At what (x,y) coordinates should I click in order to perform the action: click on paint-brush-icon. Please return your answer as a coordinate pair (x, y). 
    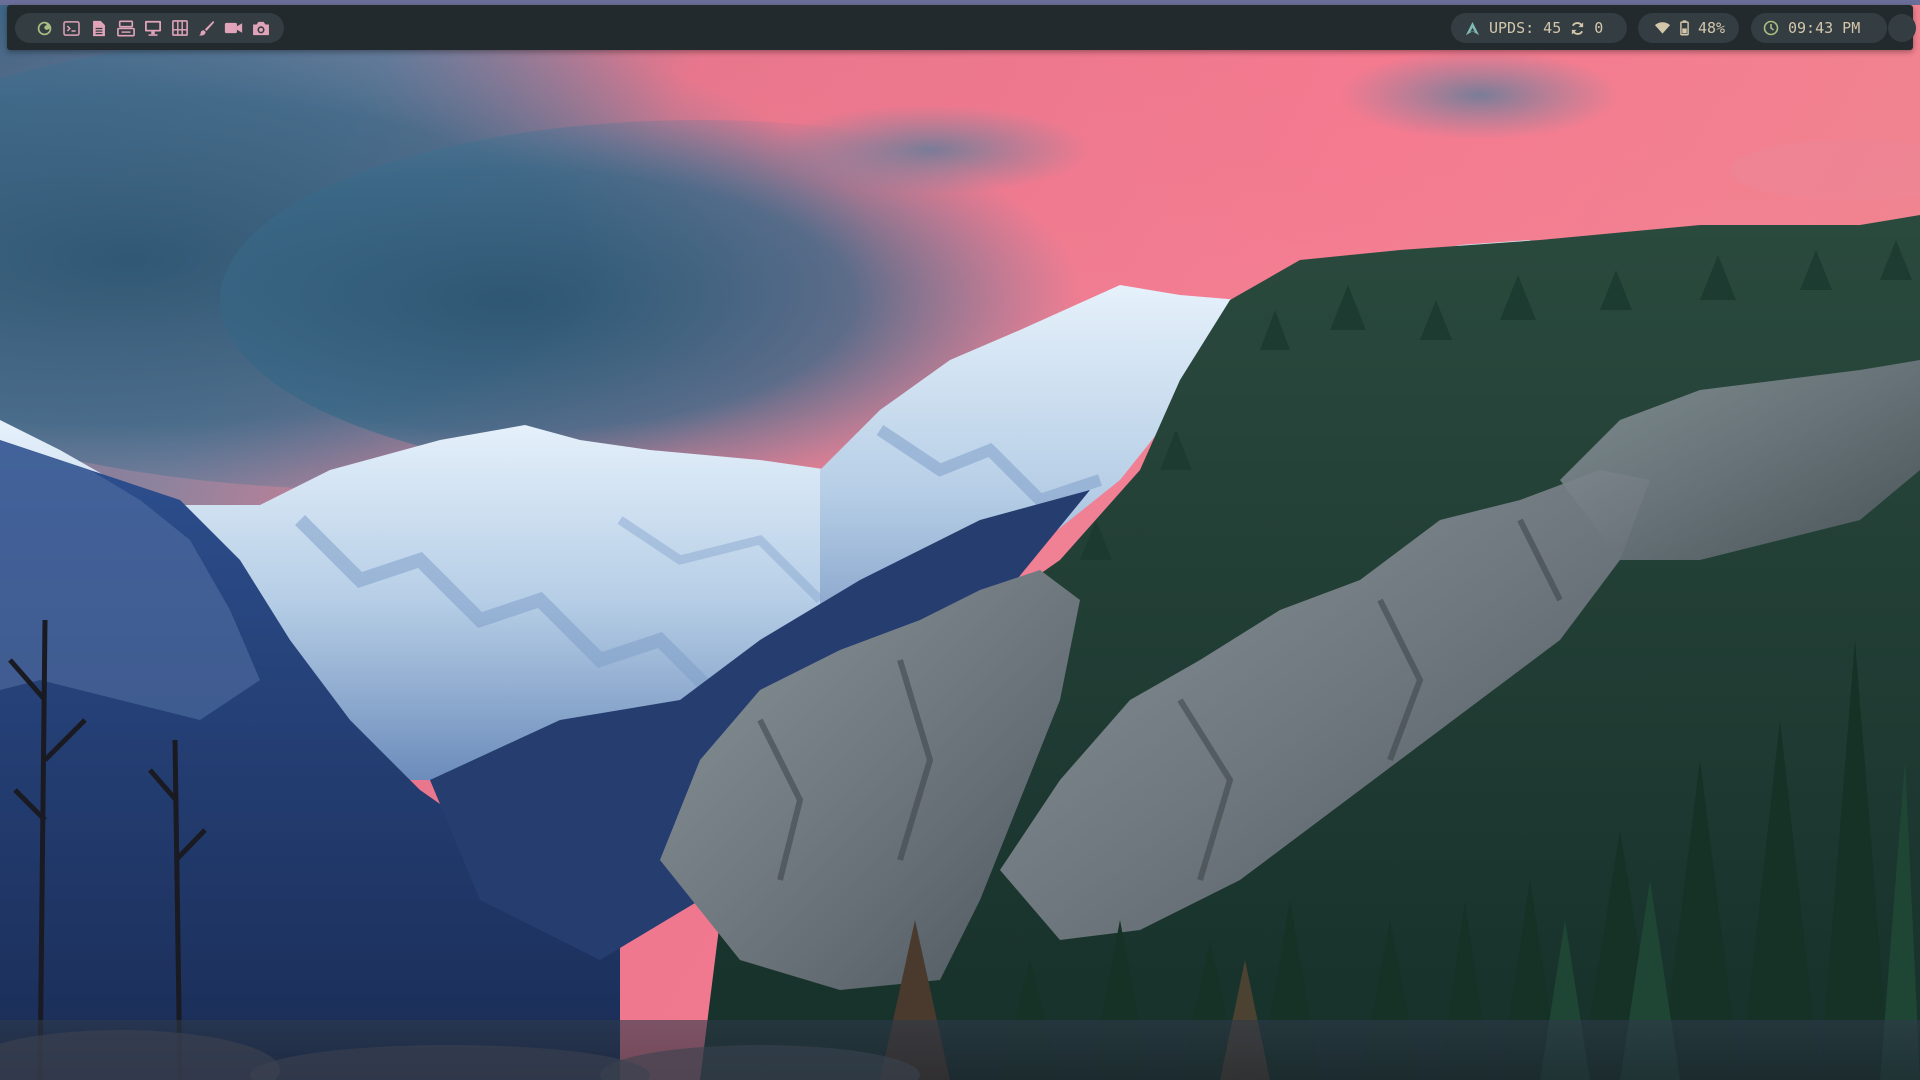
    Looking at the image, I should click on (206, 28).